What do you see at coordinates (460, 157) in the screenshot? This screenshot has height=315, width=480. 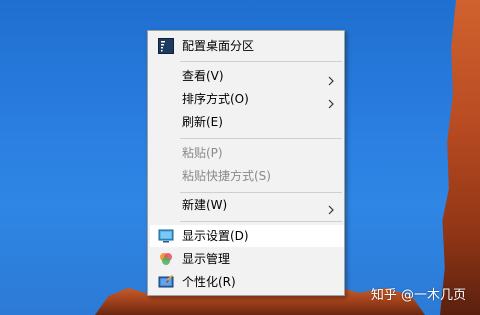 I see `wallpaper-rock-right` at bounding box center [460, 157].